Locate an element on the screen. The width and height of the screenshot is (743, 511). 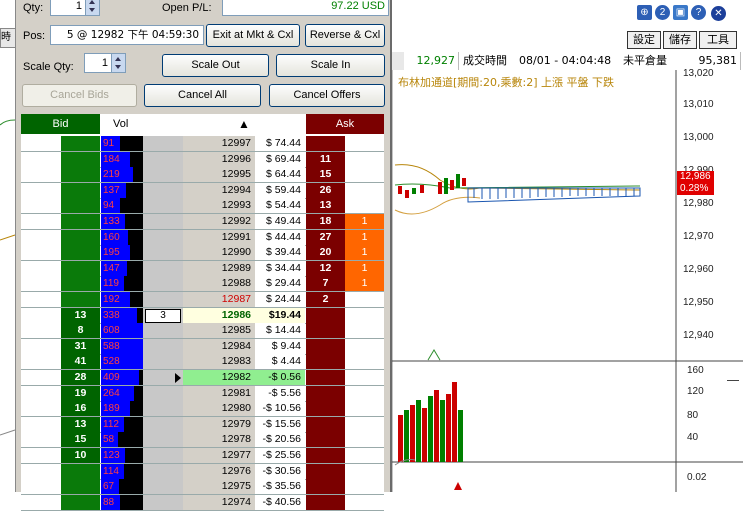
cancel-offers-button: Cancel Offers is located at coordinates (327, 95).